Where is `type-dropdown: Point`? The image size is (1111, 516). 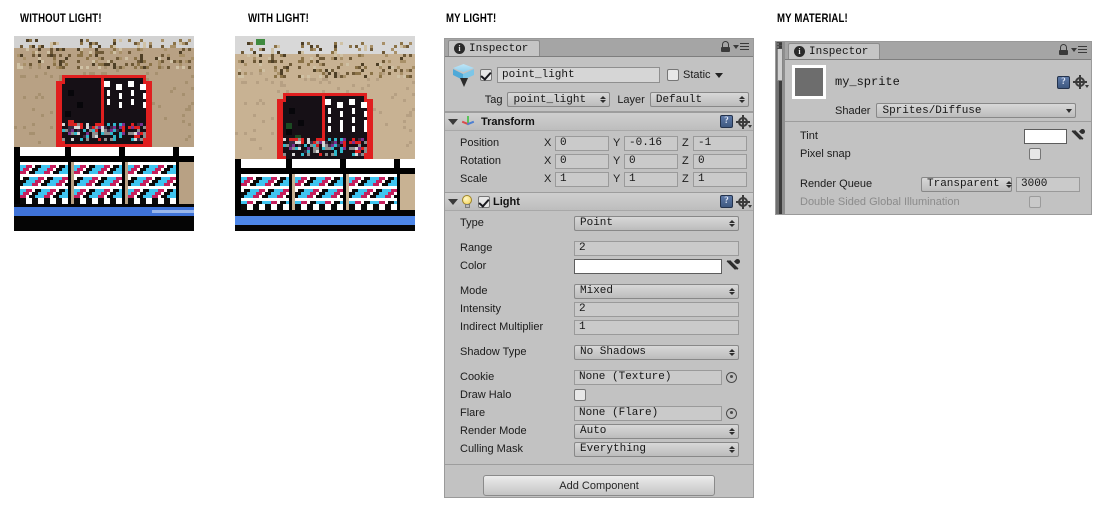
type-dropdown: Point is located at coordinates (656, 223).